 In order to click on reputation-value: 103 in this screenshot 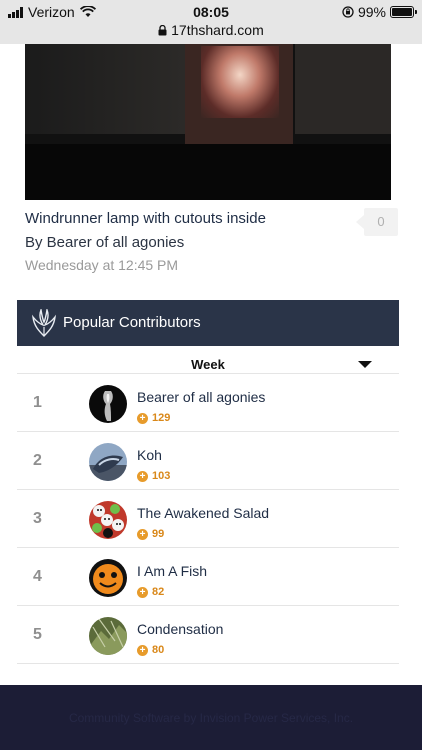, I will do `click(161, 476)`.